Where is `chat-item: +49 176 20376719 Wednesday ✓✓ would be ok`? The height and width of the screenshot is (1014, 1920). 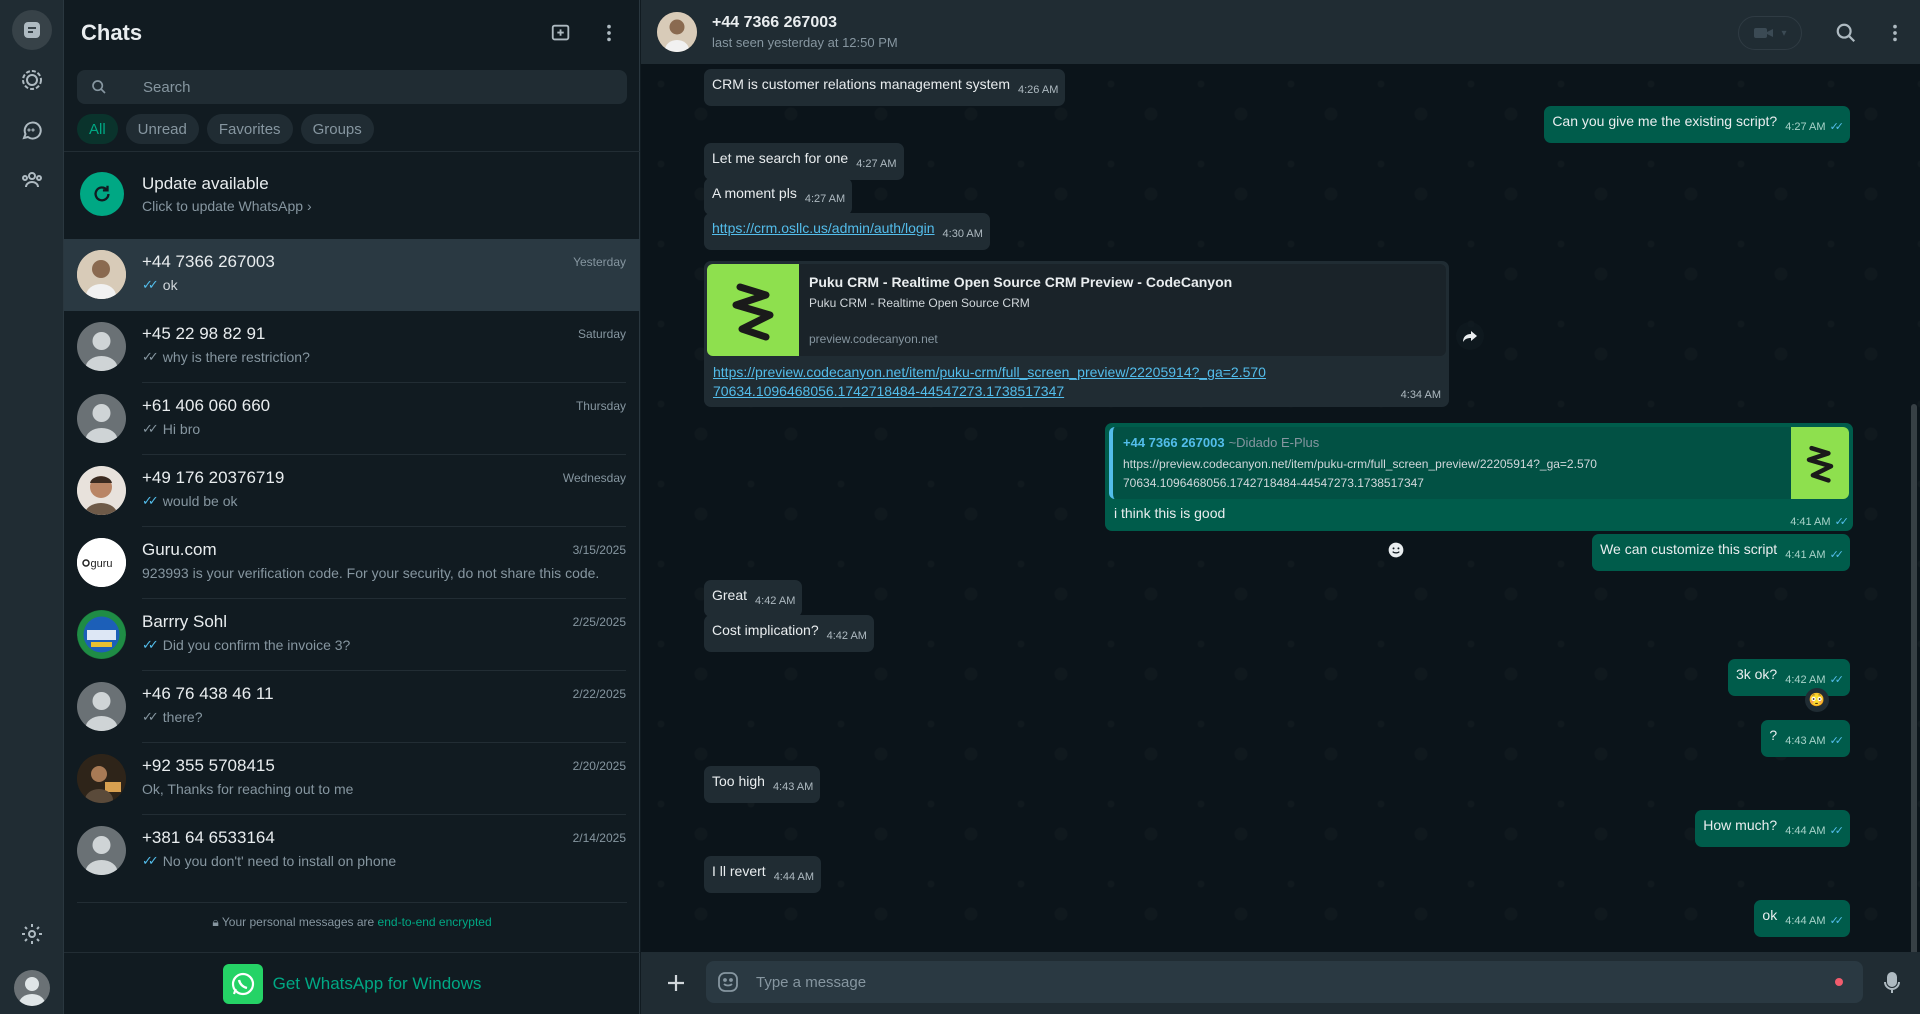 chat-item: +49 176 20376719 Wednesday ✓✓ would be ok is located at coordinates (352, 491).